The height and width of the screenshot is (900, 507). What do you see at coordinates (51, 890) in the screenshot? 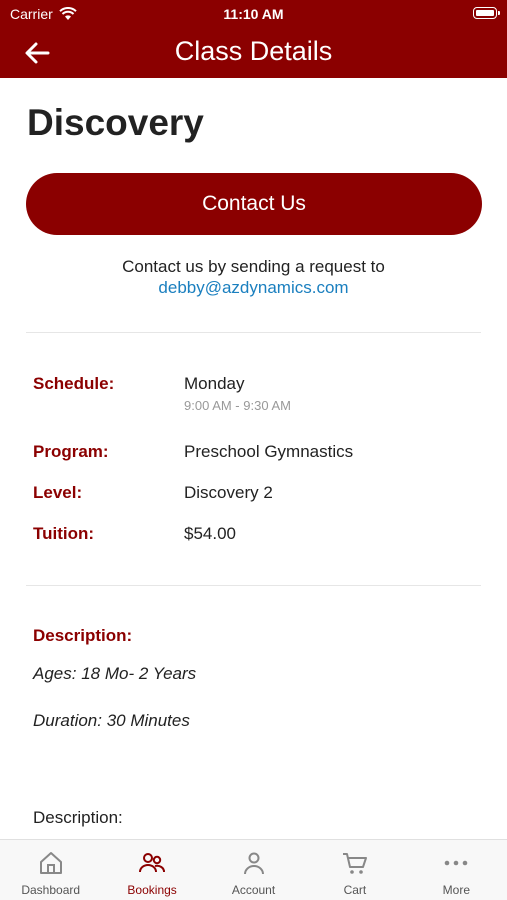
I see `tab-label: Dashboard` at bounding box center [51, 890].